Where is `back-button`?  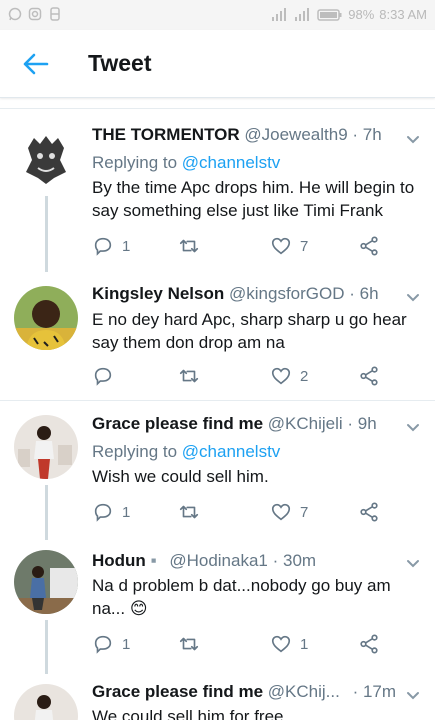
back-button is located at coordinates (36, 64).